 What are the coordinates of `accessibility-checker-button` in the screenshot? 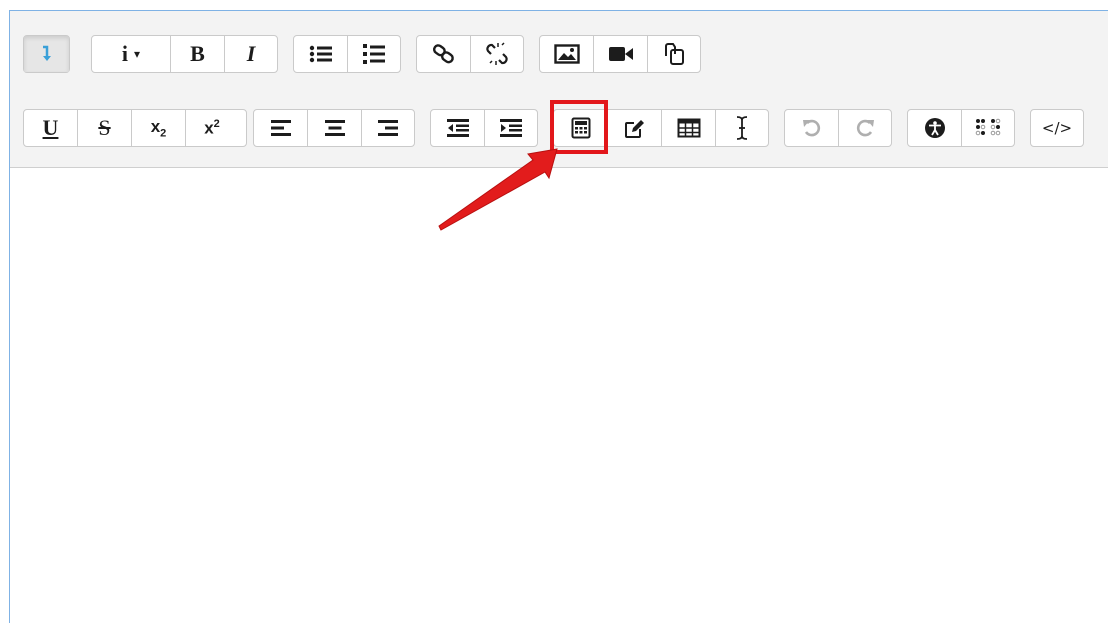 It's located at (935, 128).